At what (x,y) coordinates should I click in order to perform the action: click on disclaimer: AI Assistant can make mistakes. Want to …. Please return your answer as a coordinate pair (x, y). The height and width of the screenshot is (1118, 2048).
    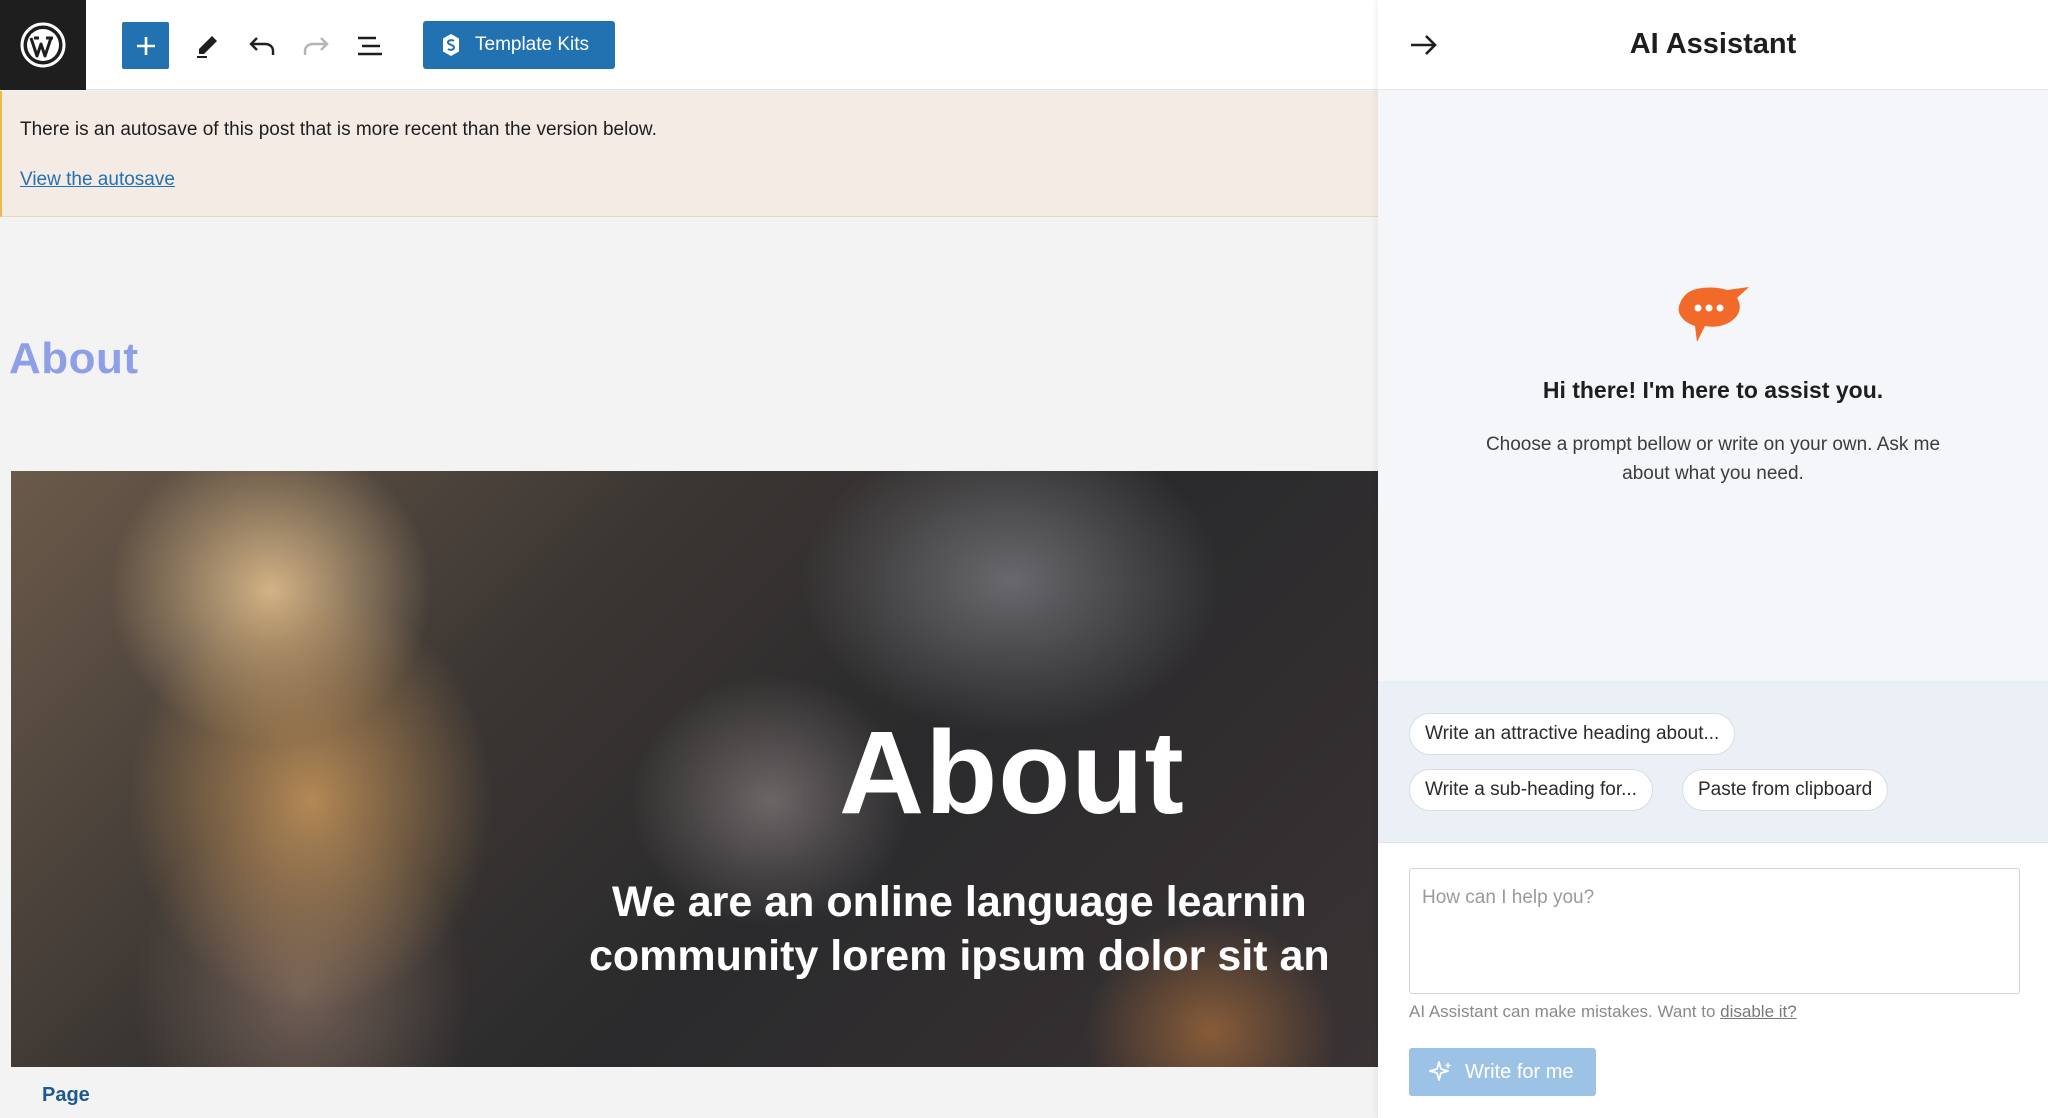
    Looking at the image, I should click on (1603, 1012).